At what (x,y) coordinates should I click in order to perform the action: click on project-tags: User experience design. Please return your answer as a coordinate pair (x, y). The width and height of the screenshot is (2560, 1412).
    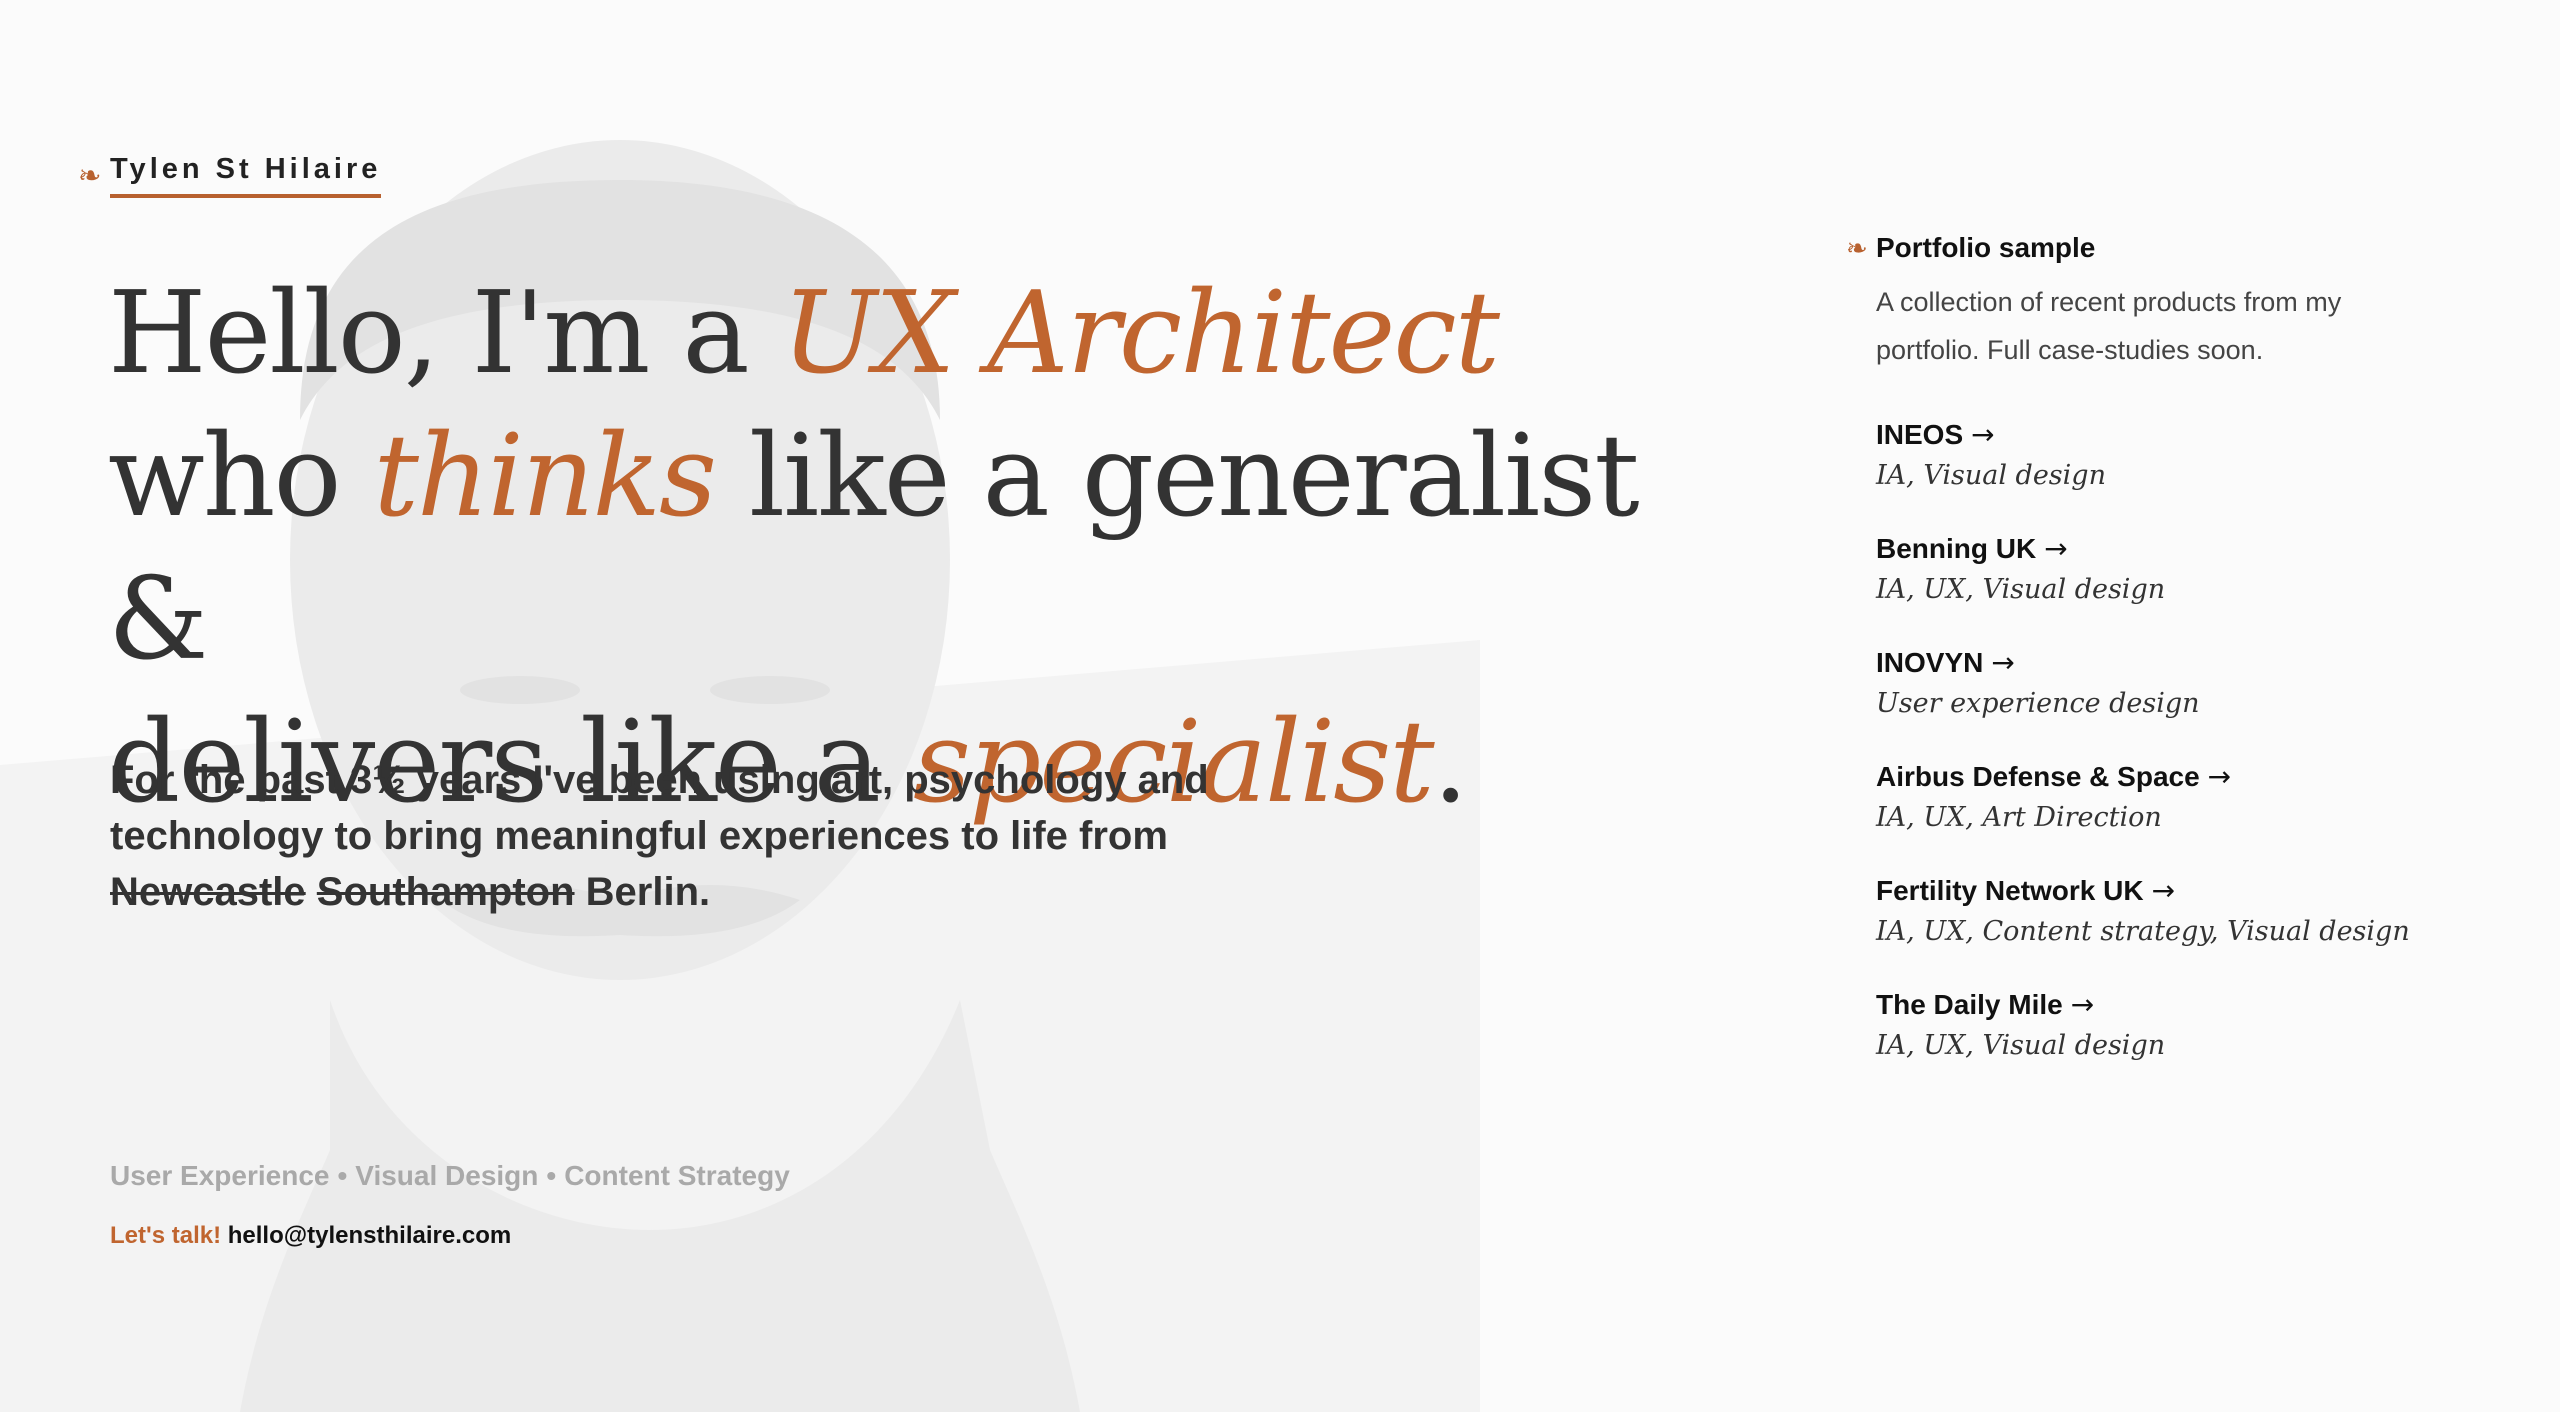
    Looking at the image, I should click on (2038, 703).